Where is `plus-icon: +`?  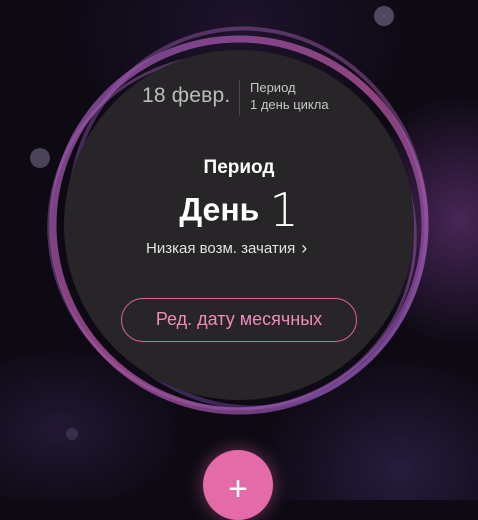
plus-icon: + is located at coordinates (238, 489).